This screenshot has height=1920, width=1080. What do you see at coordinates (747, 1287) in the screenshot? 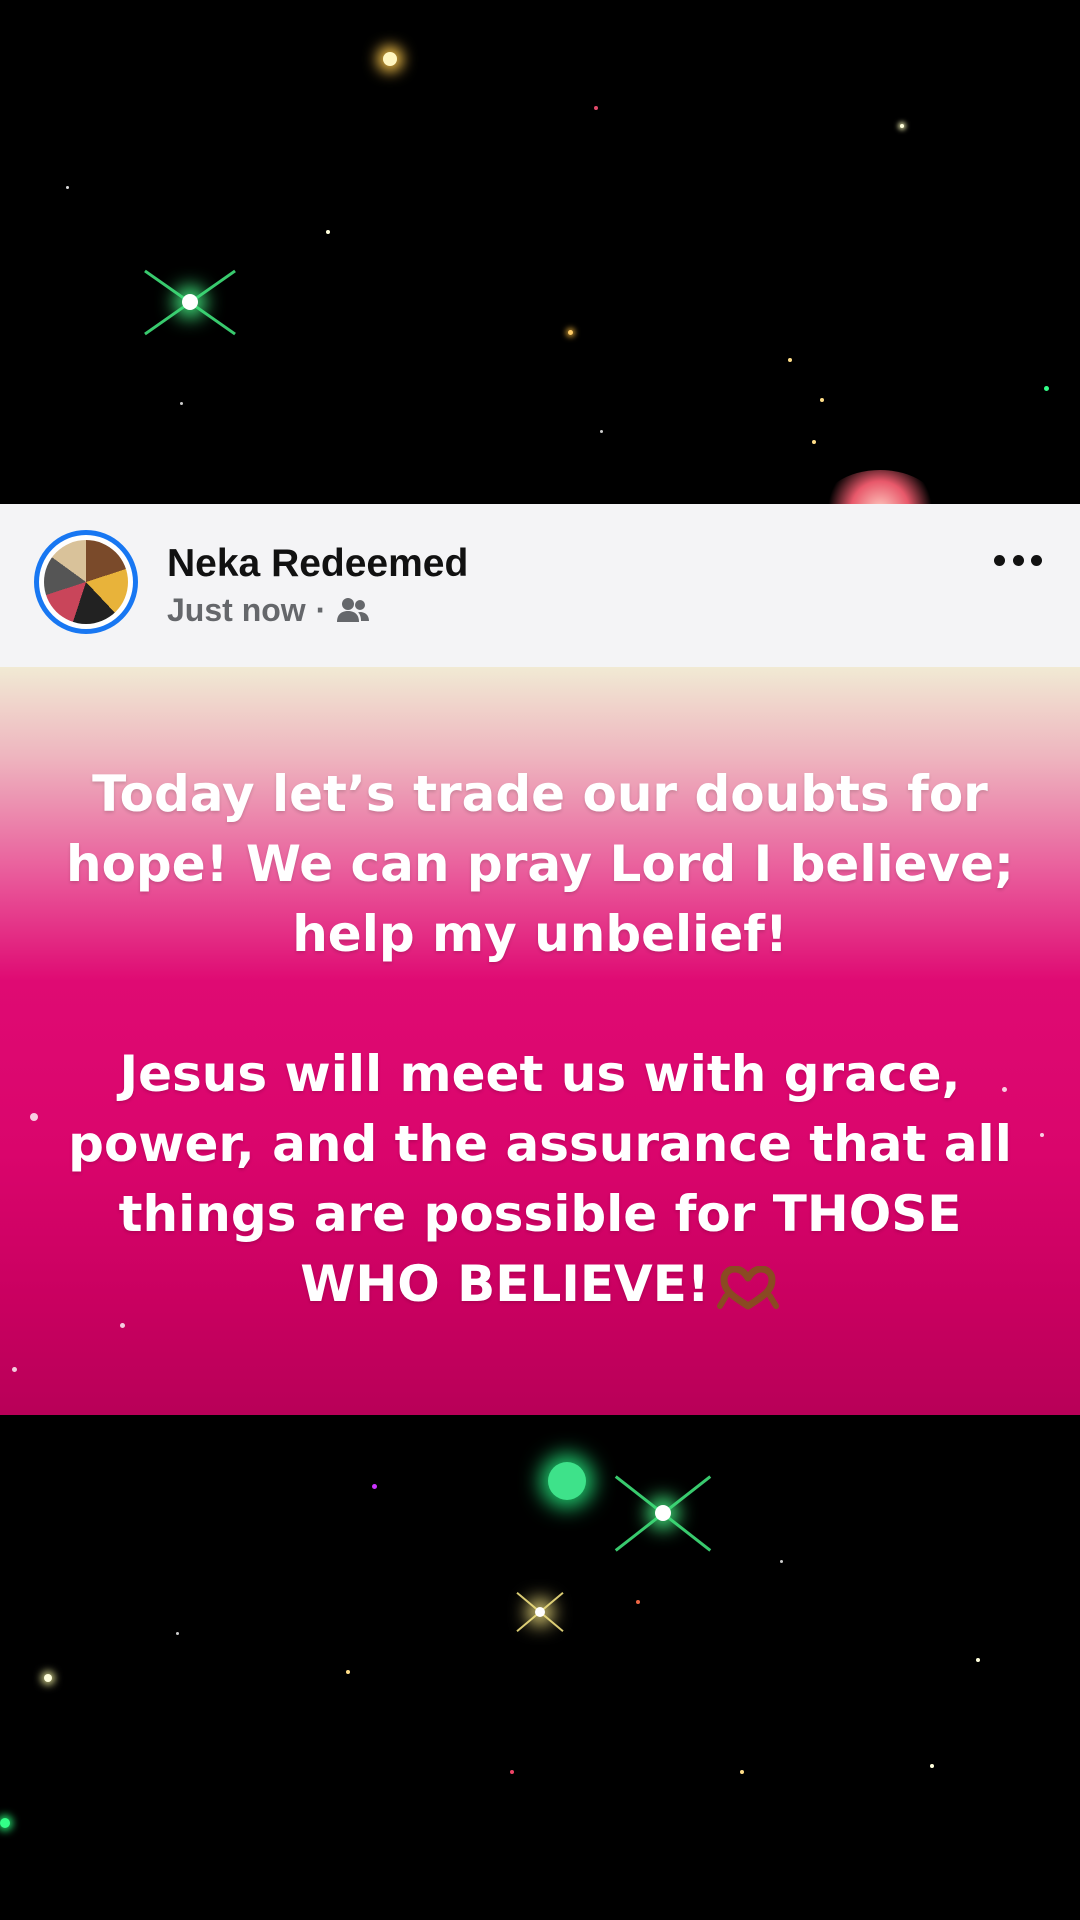
I see `heart-hands-emoji-icon` at bounding box center [747, 1287].